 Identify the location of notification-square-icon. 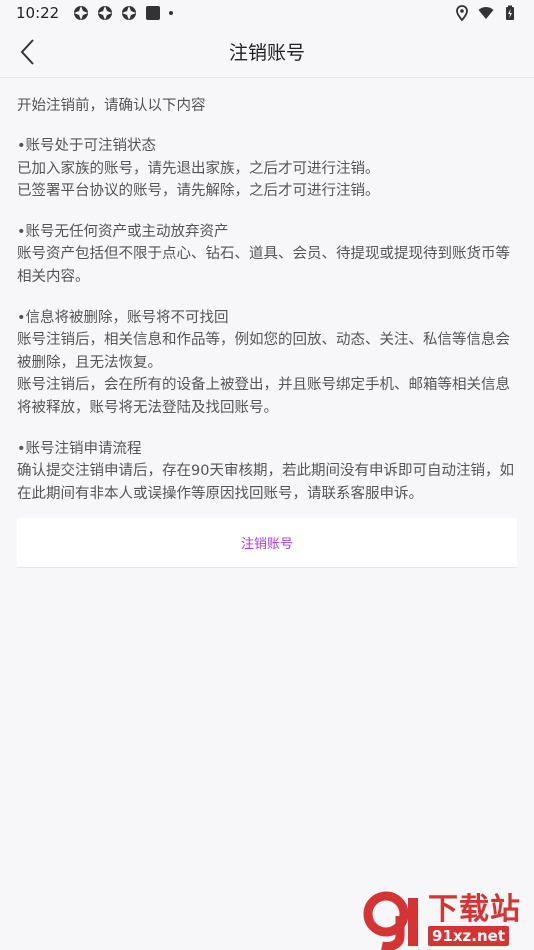
(153, 13).